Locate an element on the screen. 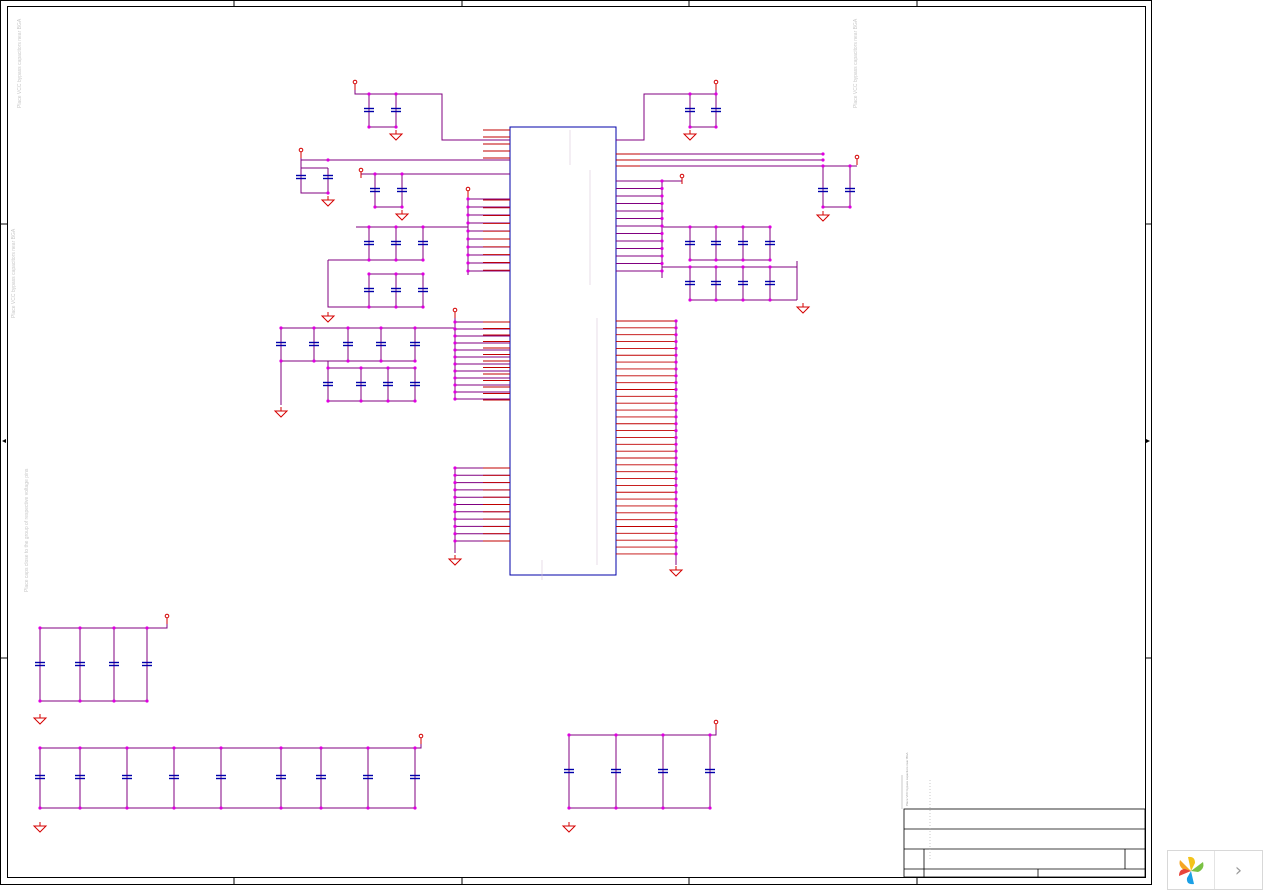 This screenshot has width=1263, height=892. next-page-button: › is located at coordinates (1238, 870).